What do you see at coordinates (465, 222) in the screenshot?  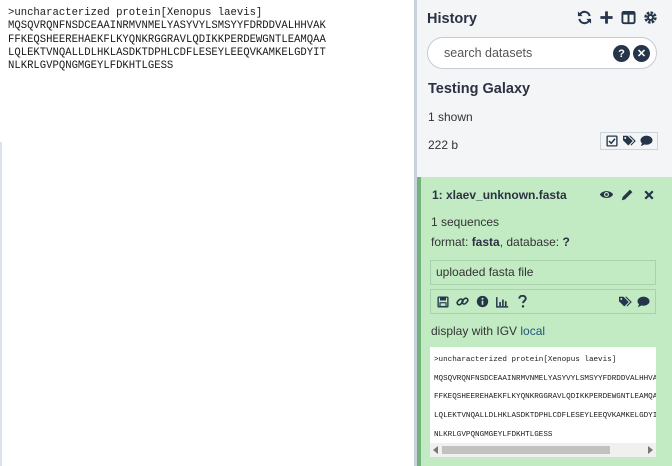 I see `dataset-sequences: 1 sequences` at bounding box center [465, 222].